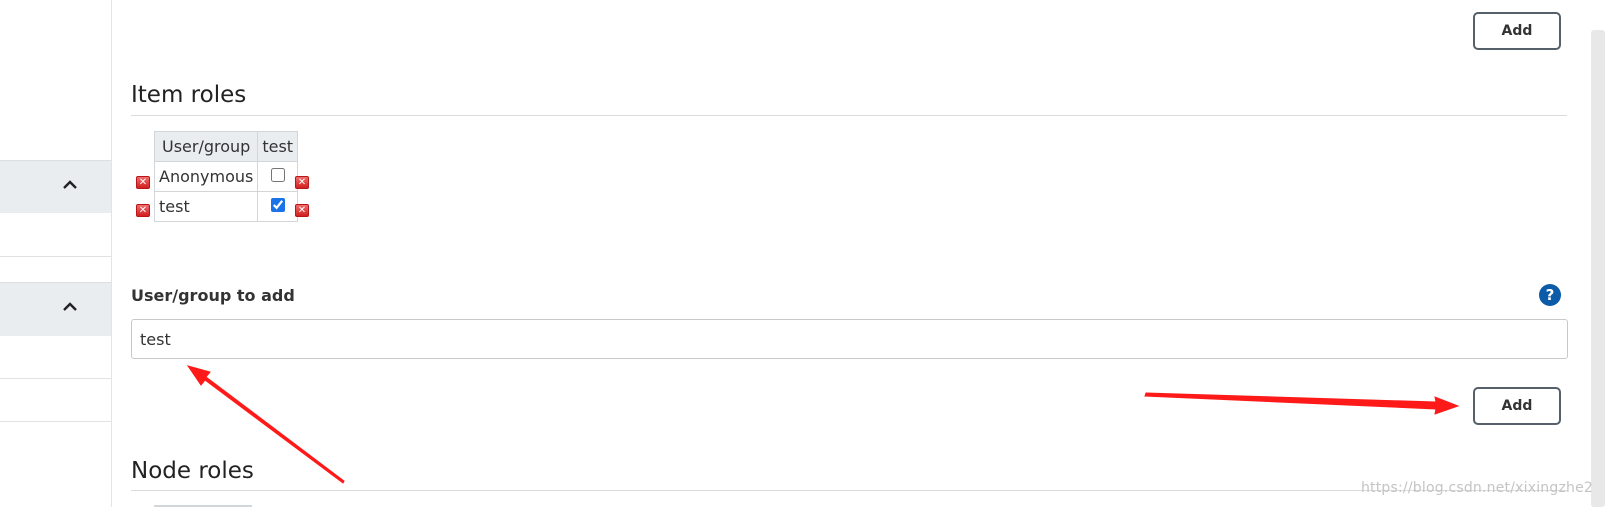 The height and width of the screenshot is (507, 1607). What do you see at coordinates (206, 176) in the screenshot?
I see `user-name-cell: Anonymous` at bounding box center [206, 176].